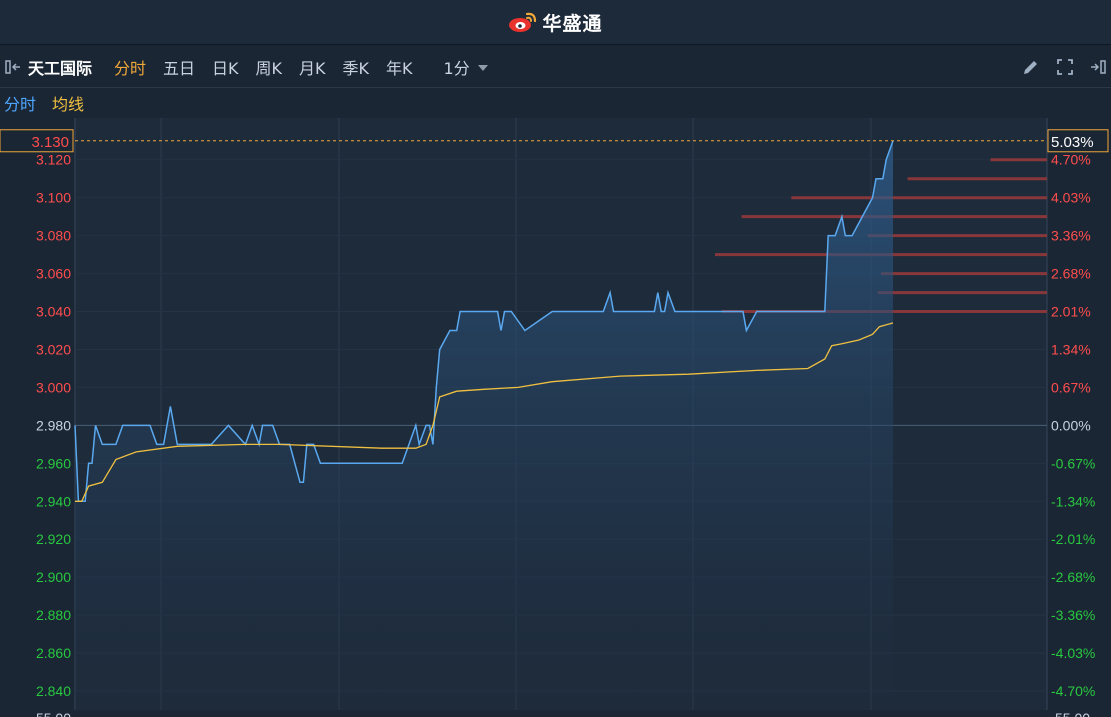 The image size is (1111, 717). Describe the element at coordinates (1071, 349) in the screenshot. I see `y-tick-label-right: 1.34%` at that location.